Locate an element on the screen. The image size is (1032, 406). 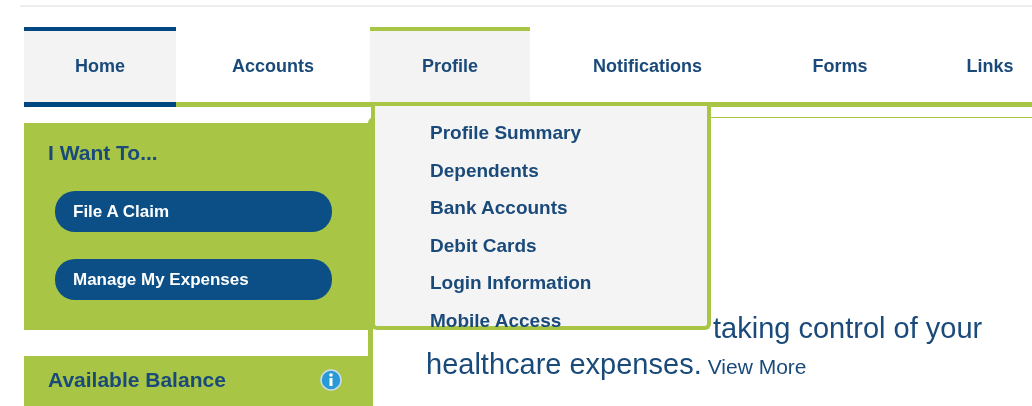
menu-item: Debit Cards is located at coordinates (483, 245).